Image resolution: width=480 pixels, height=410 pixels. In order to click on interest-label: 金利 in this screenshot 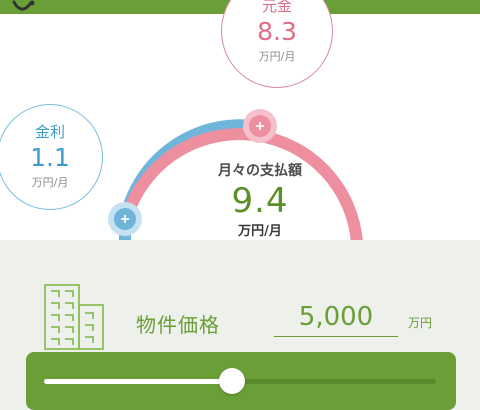, I will do `click(49, 131)`.